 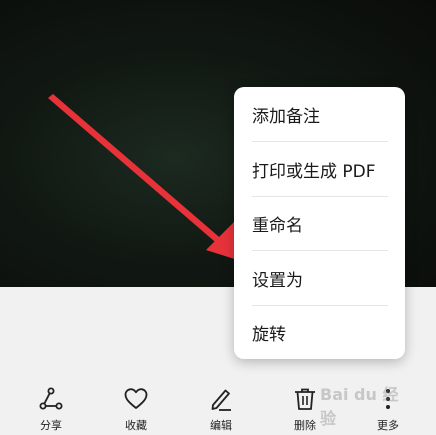 I want to click on menu-item-label: 添加备注, so click(x=286, y=116).